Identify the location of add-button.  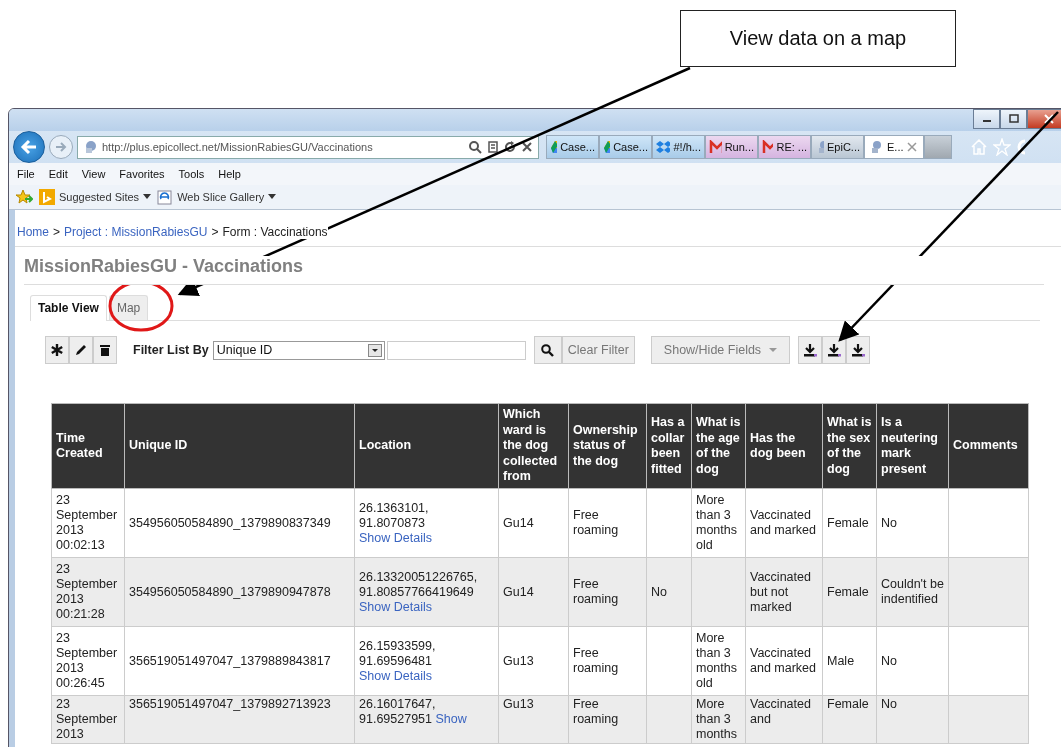
(57, 350).